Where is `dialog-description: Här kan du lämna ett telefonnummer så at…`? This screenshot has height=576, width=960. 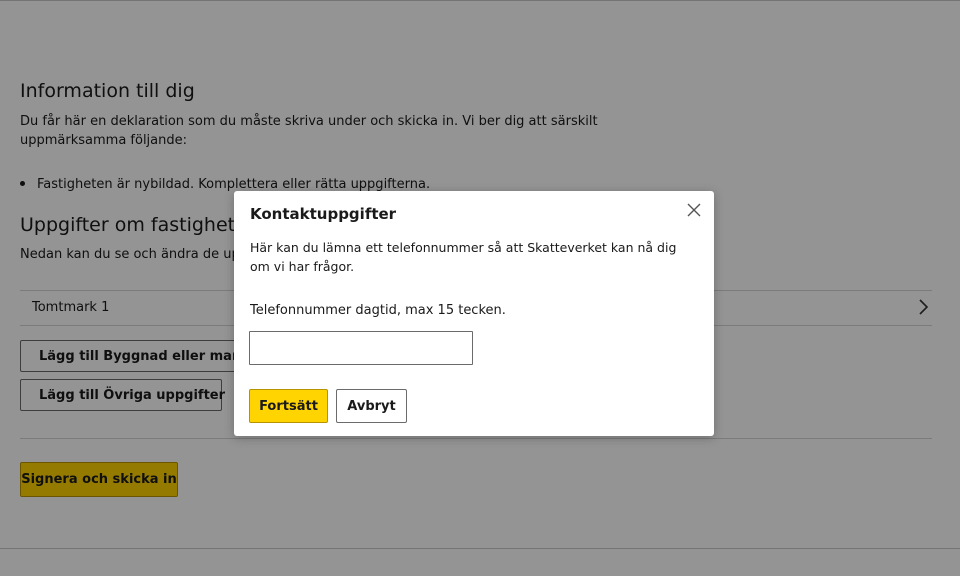
dialog-description: Här kan du lämna ett telefonnummer så at… is located at coordinates (463, 257).